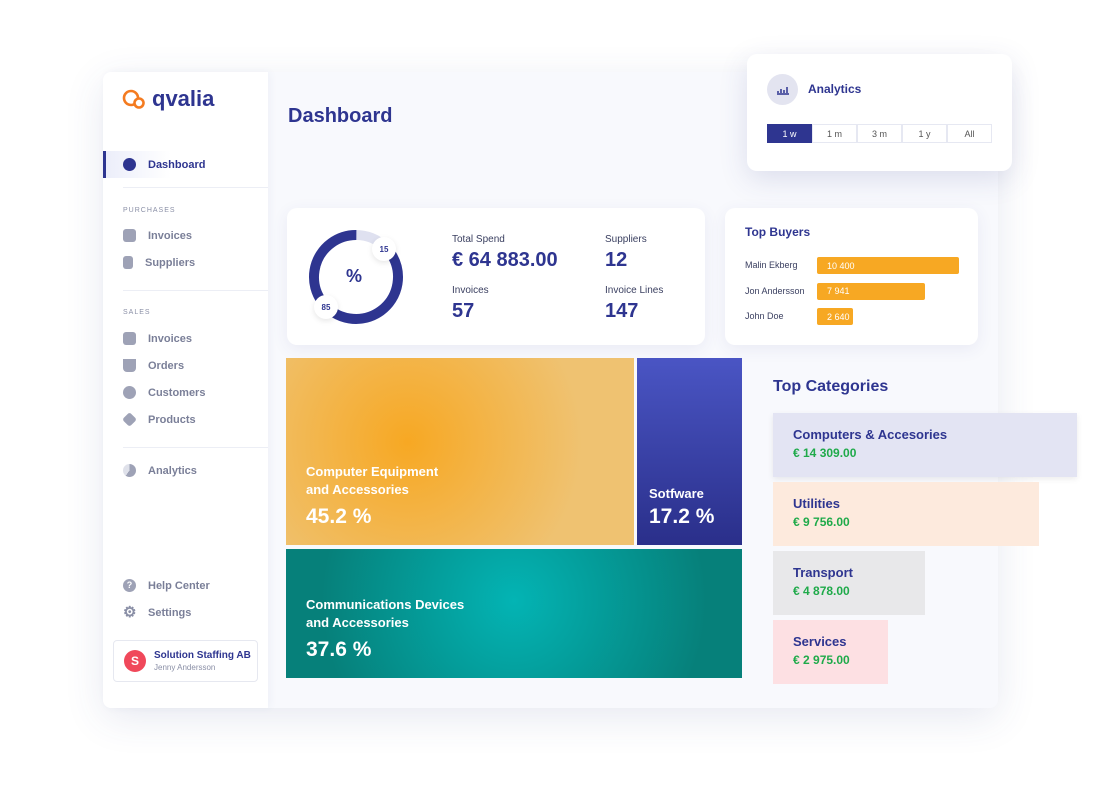 This screenshot has height=800, width=1120. Describe the element at coordinates (149, 210) in the screenshot. I see `section-header-purchases: PURCHASES` at that location.